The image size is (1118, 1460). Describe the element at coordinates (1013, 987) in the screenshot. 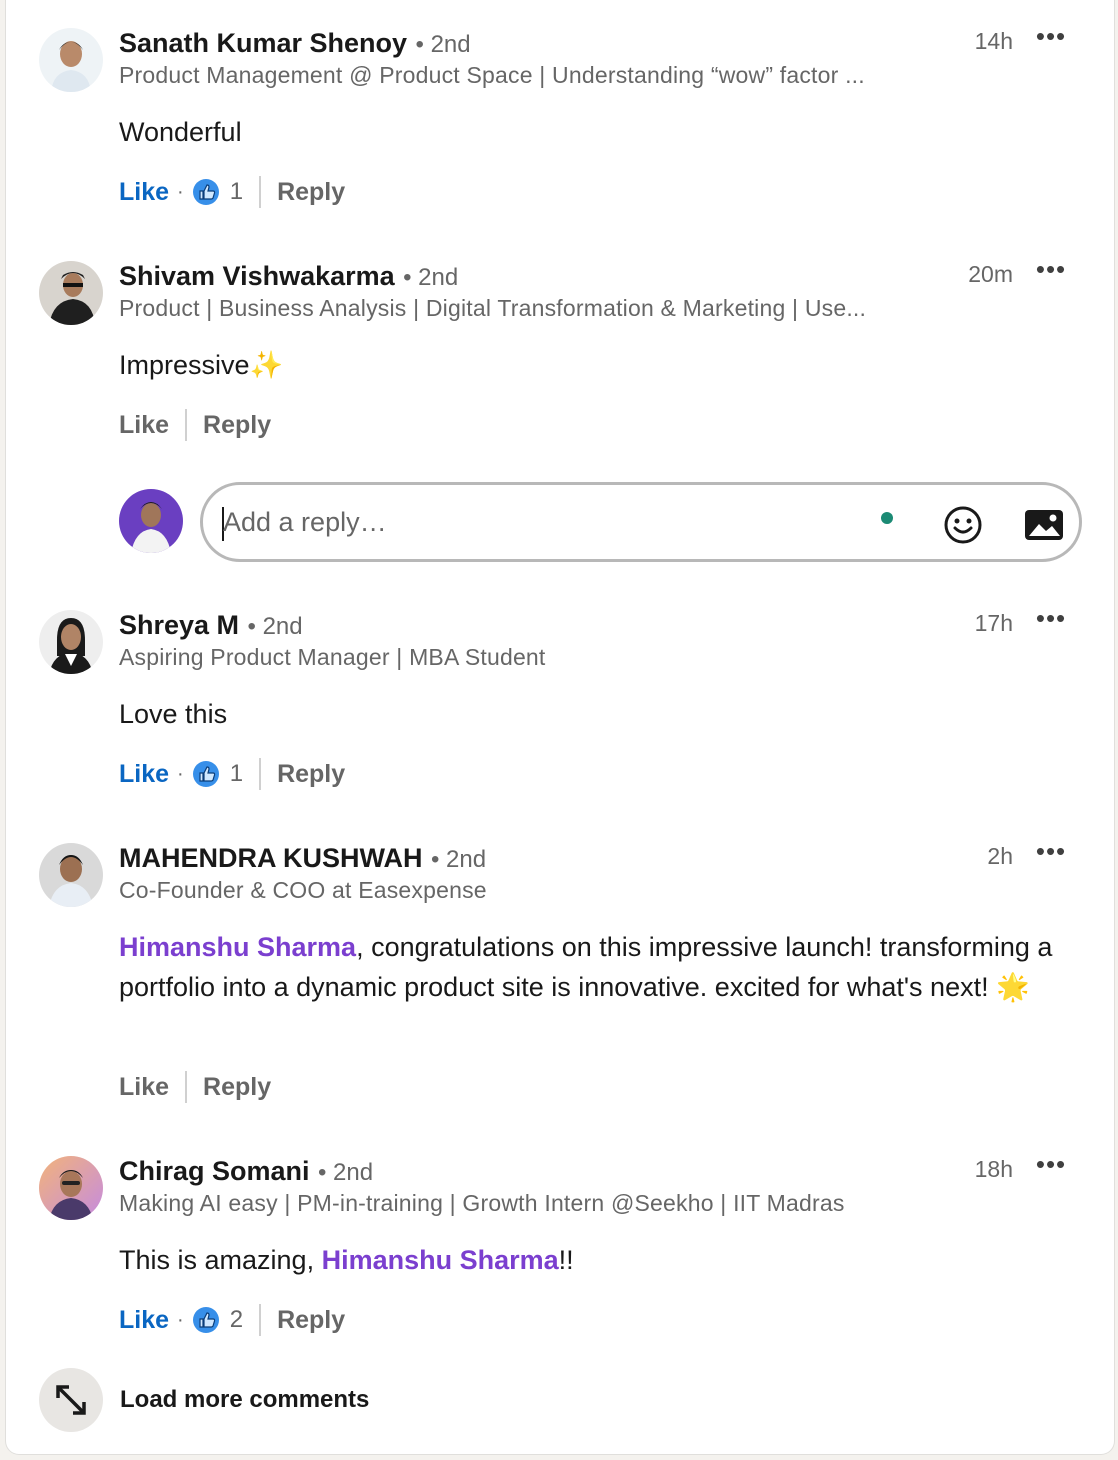

I see `star-emoji: 🌟` at that location.